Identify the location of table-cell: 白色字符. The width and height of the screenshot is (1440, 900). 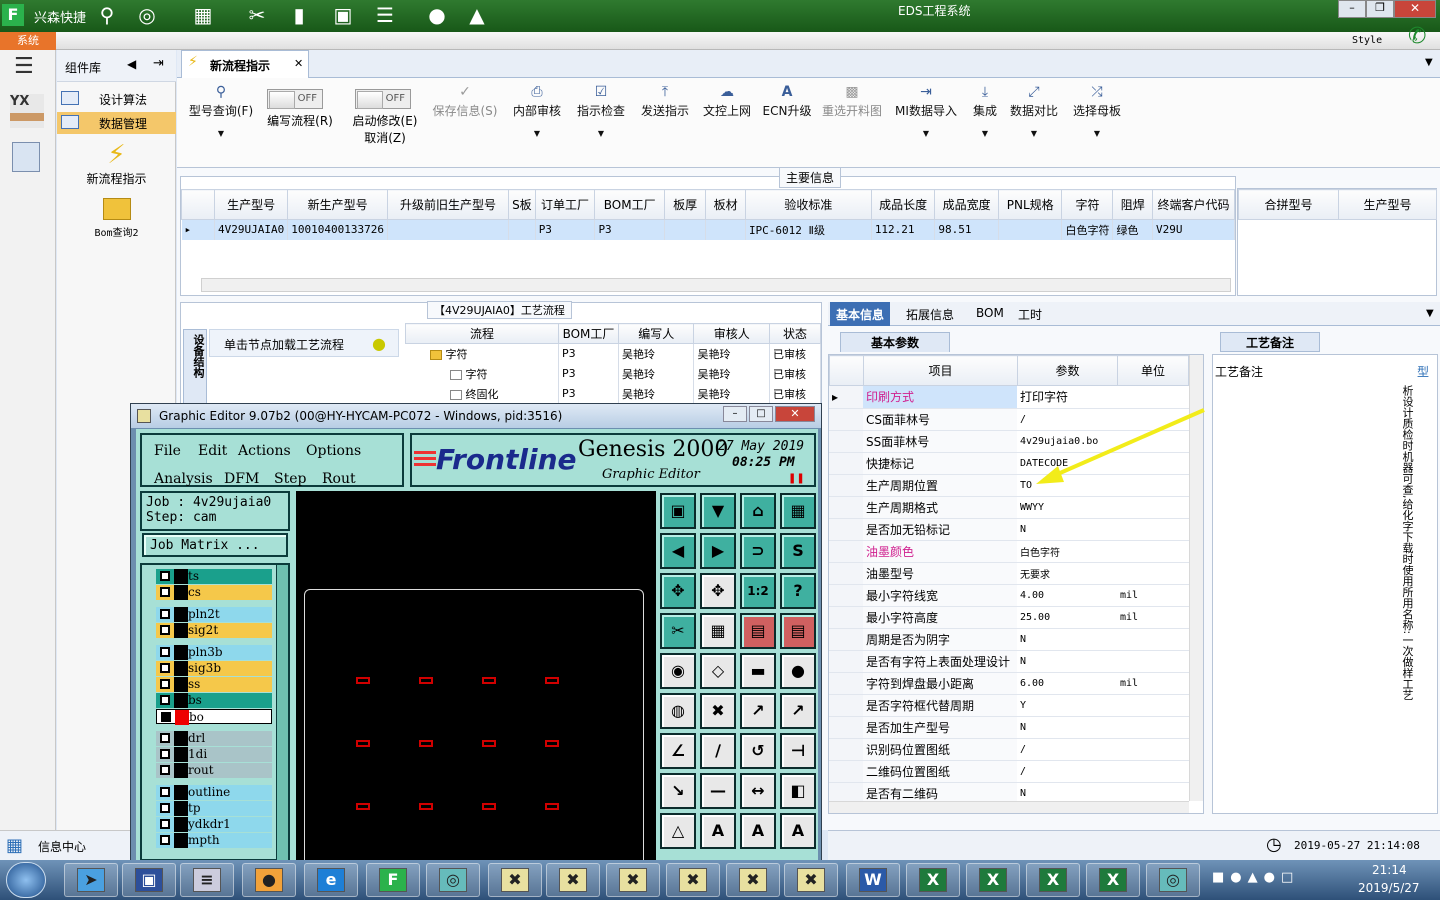
(1087, 229).